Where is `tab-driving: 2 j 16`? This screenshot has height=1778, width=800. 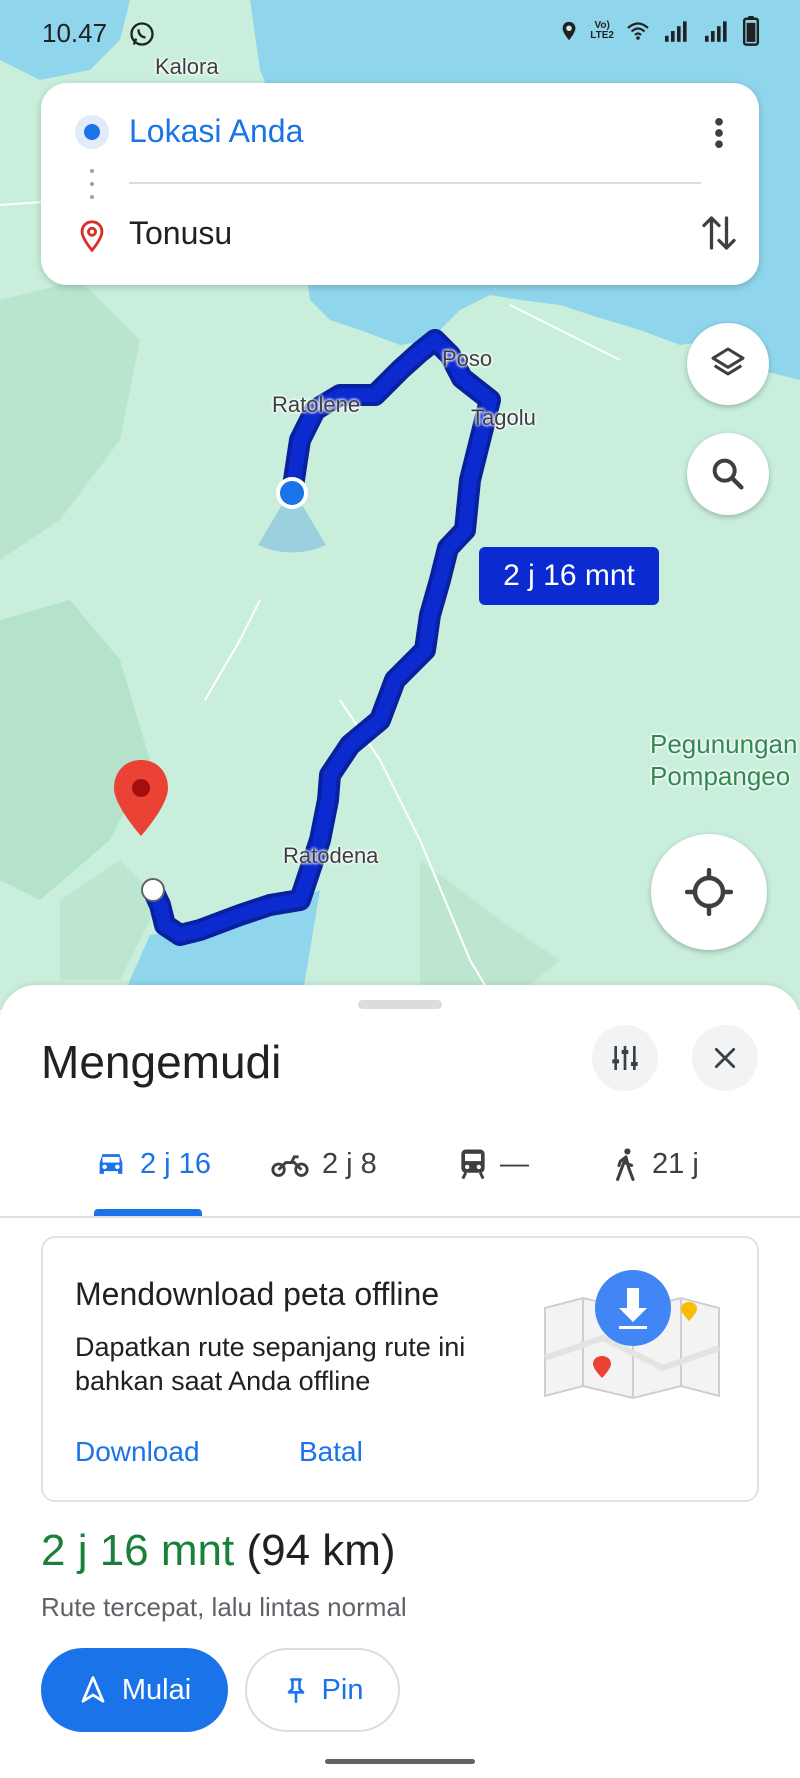
tab-driving: 2 j 16 is located at coordinates (152, 1164).